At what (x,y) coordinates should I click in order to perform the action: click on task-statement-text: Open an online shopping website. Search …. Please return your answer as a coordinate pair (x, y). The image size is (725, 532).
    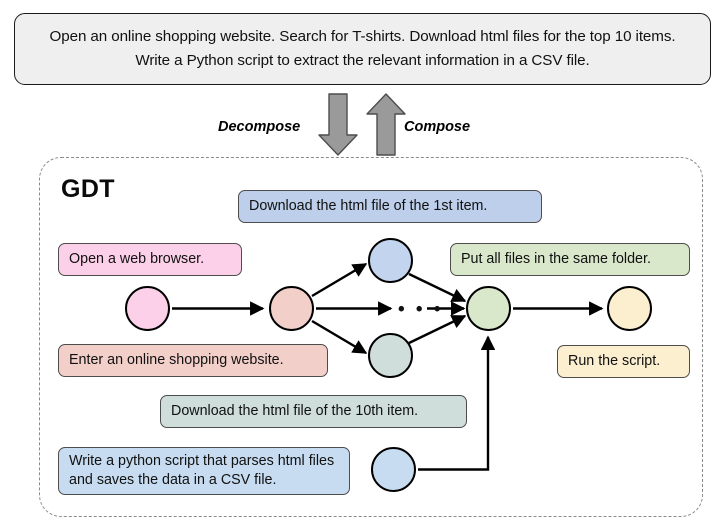
    Looking at the image, I should click on (362, 48).